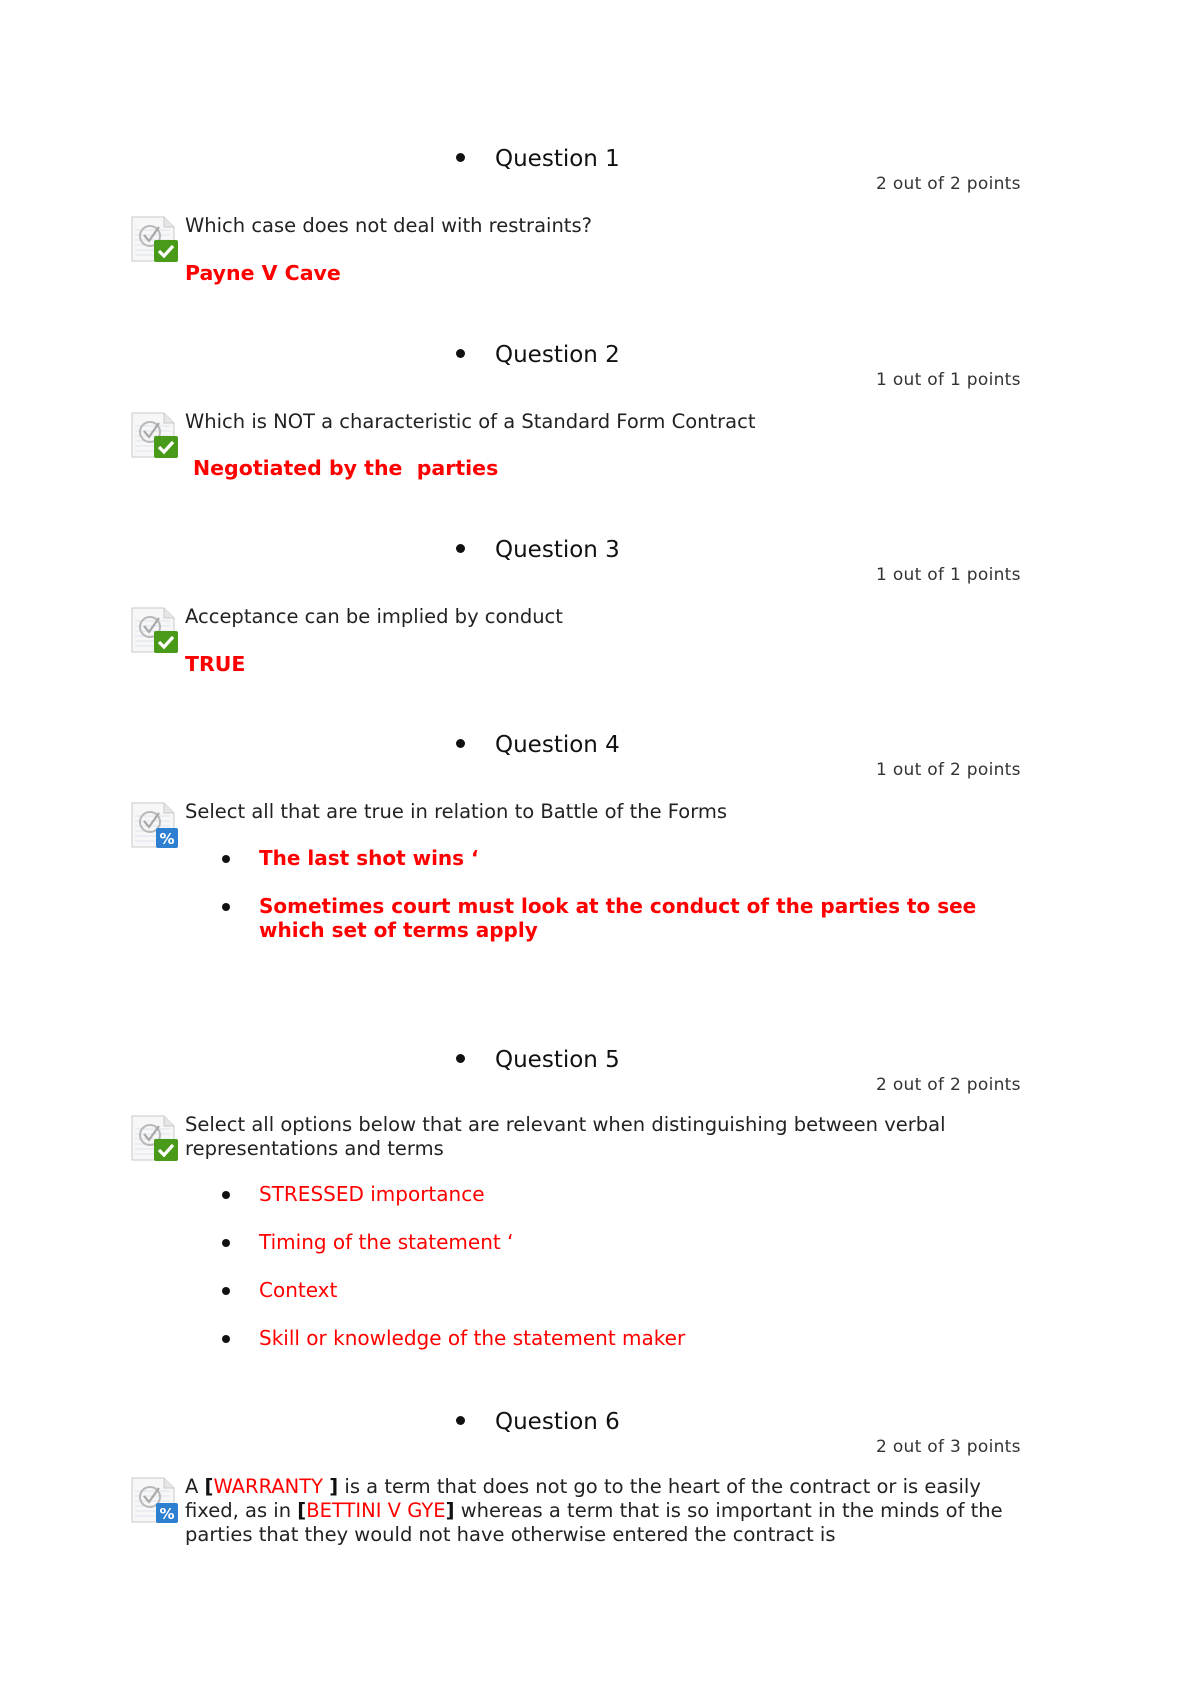 Image resolution: width=1200 pixels, height=1698 pixels. What do you see at coordinates (557, 745) in the screenshot?
I see `question-title-text: Question 4` at bounding box center [557, 745].